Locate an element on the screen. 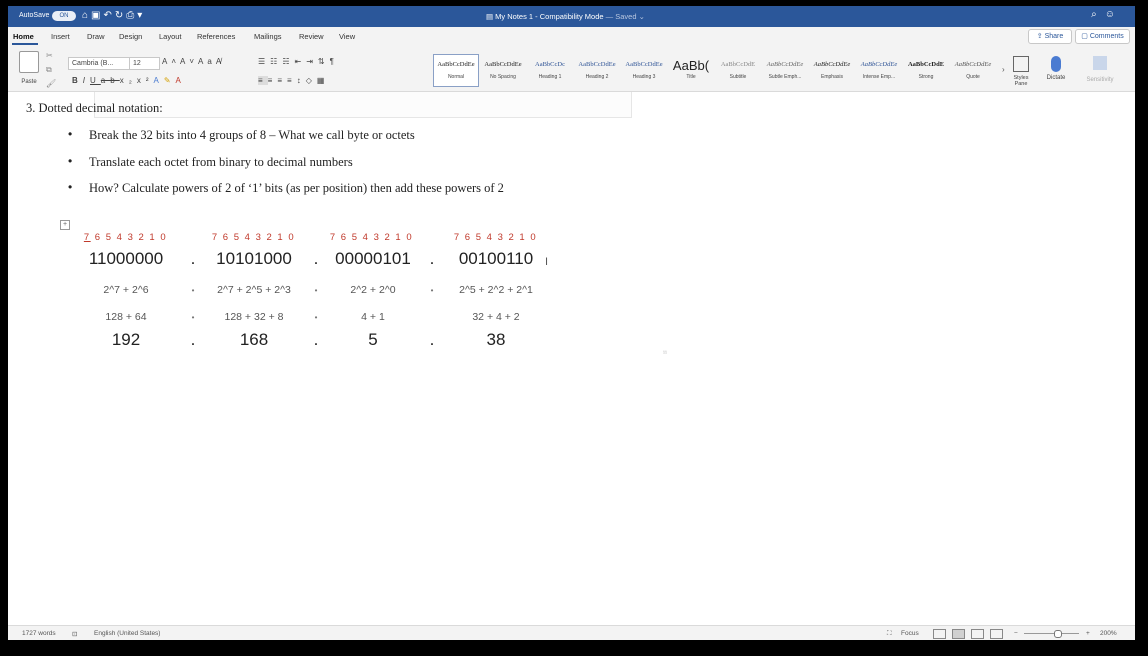  paragraph-tools-row2: ≡≡≡≡↕◇▦ is located at coordinates (293, 80).